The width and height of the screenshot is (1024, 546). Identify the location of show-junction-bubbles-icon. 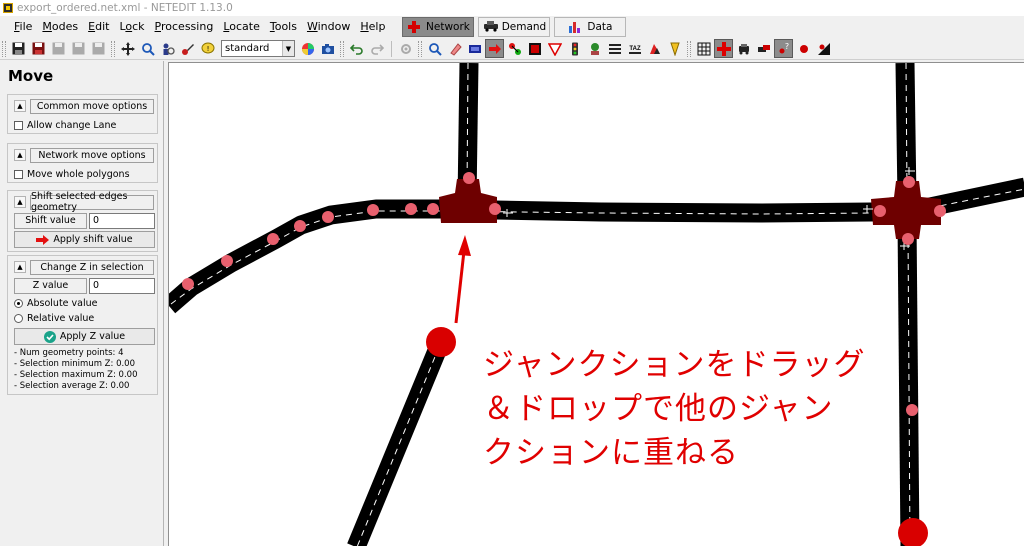
(803, 48).